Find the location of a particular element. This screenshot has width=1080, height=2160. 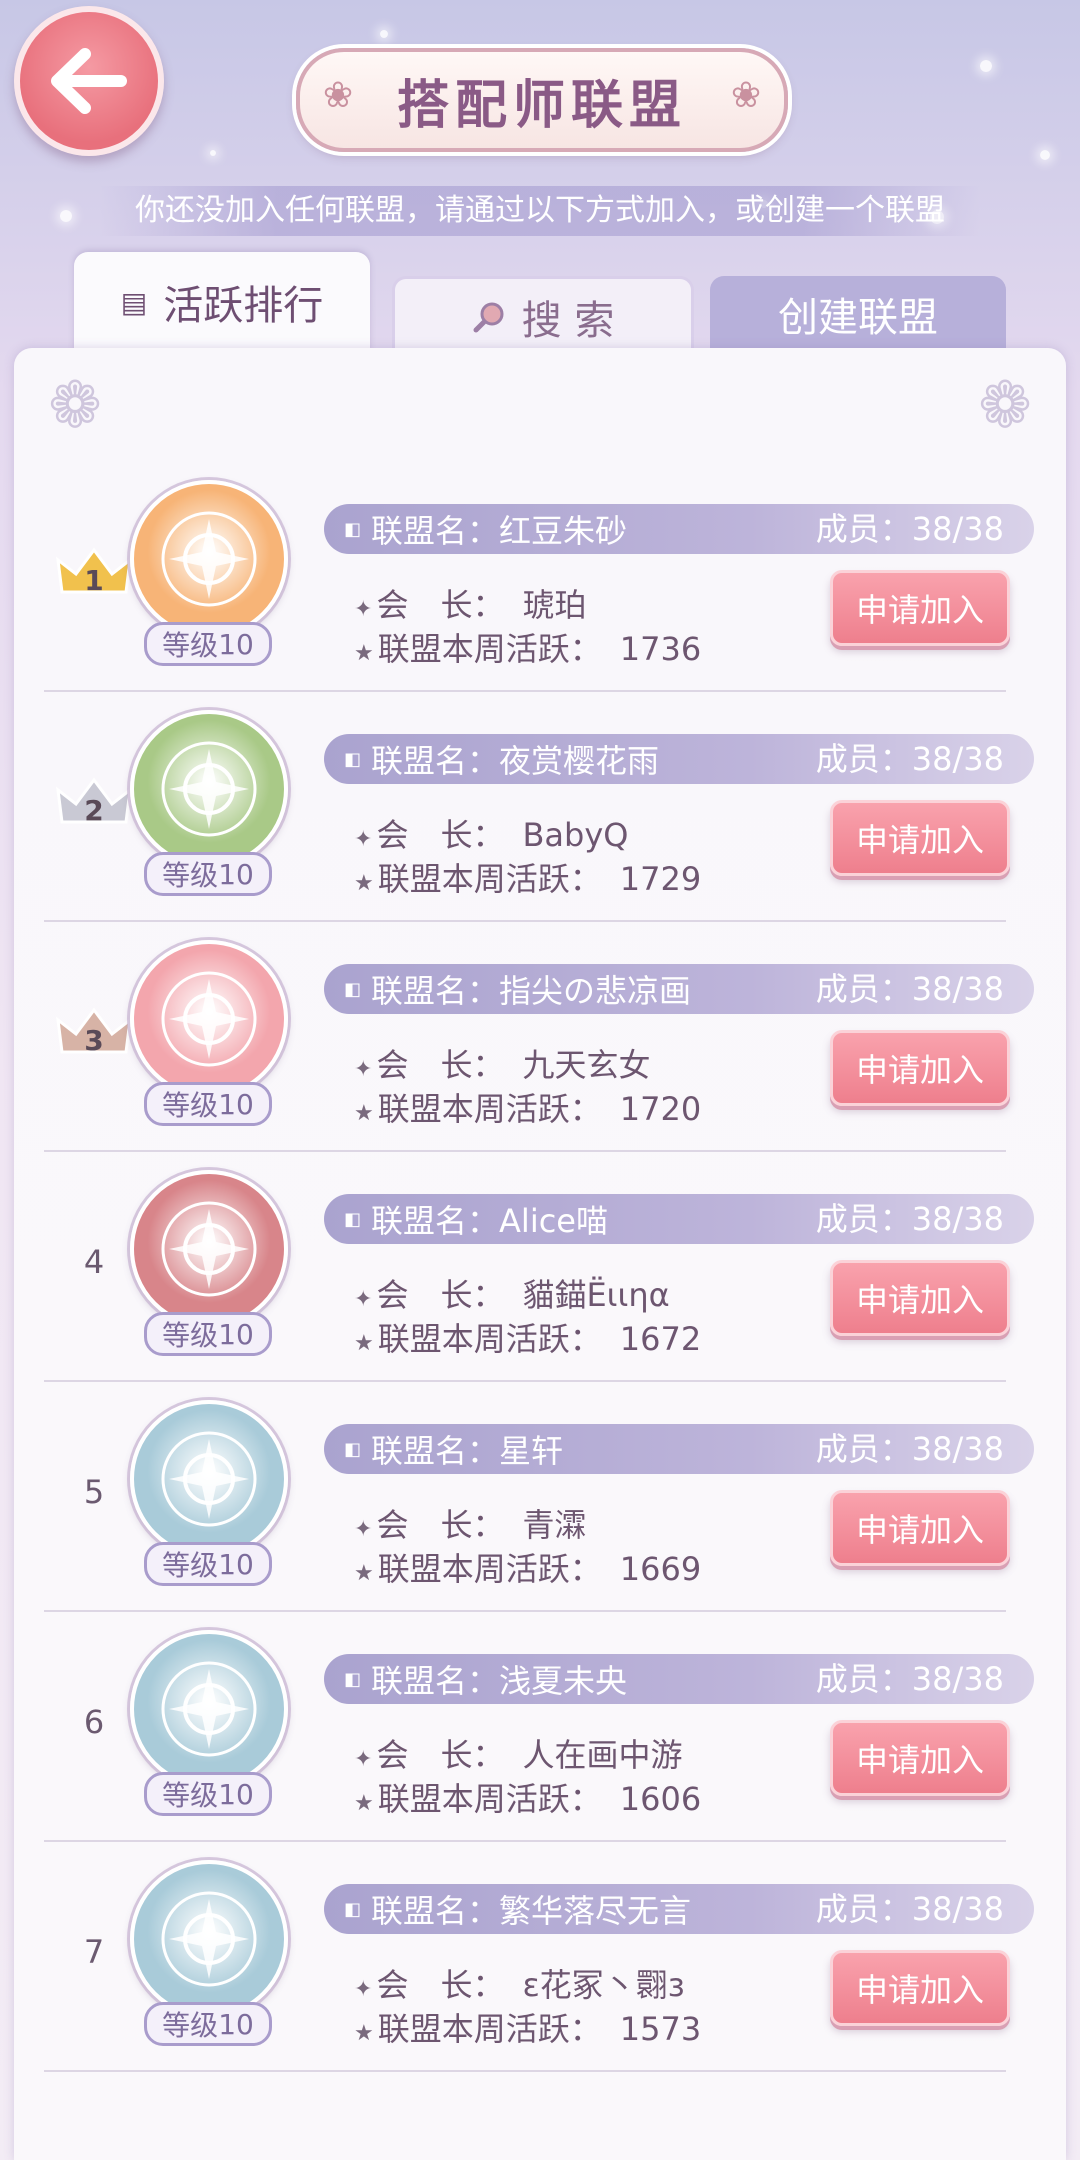

arrow-left-icon is located at coordinates (89, 81).